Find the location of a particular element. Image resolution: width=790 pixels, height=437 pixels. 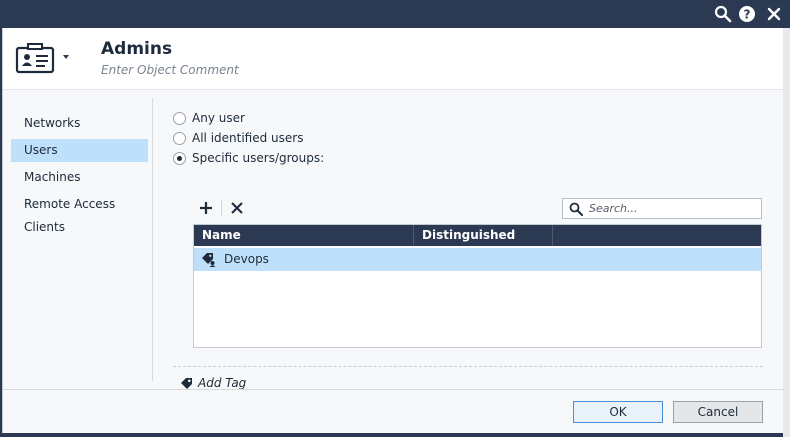

radio-specific-users-groups: Specific users/groups: is located at coordinates (248, 158).